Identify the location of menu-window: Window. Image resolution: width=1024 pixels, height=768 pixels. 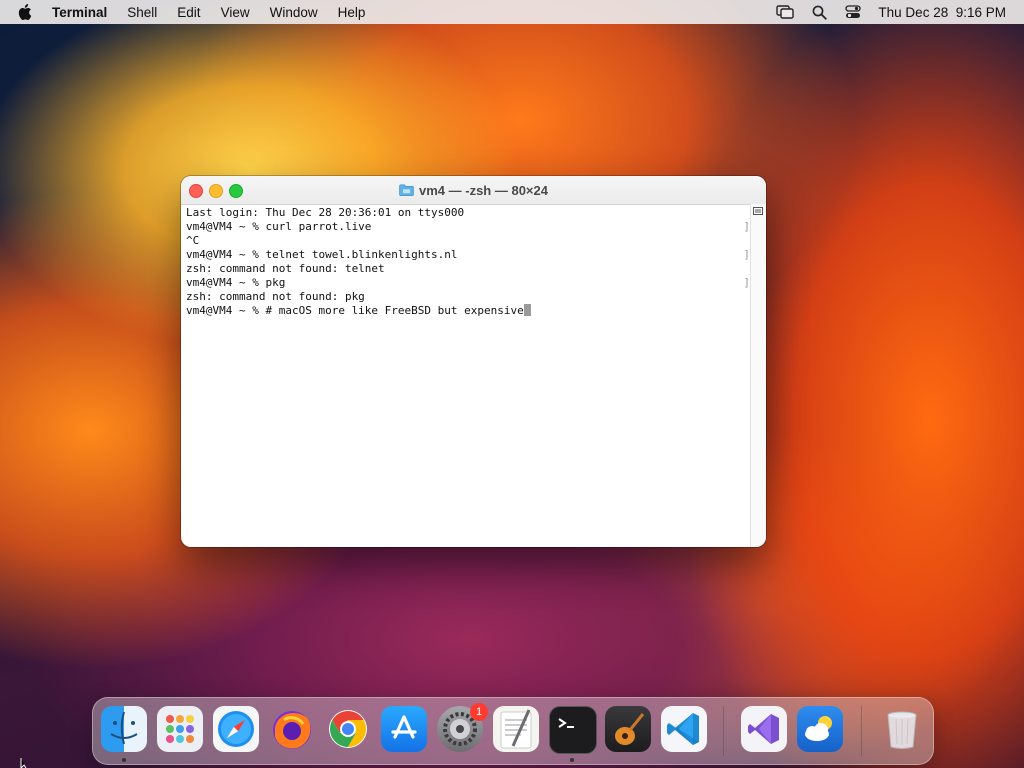
(294, 12).